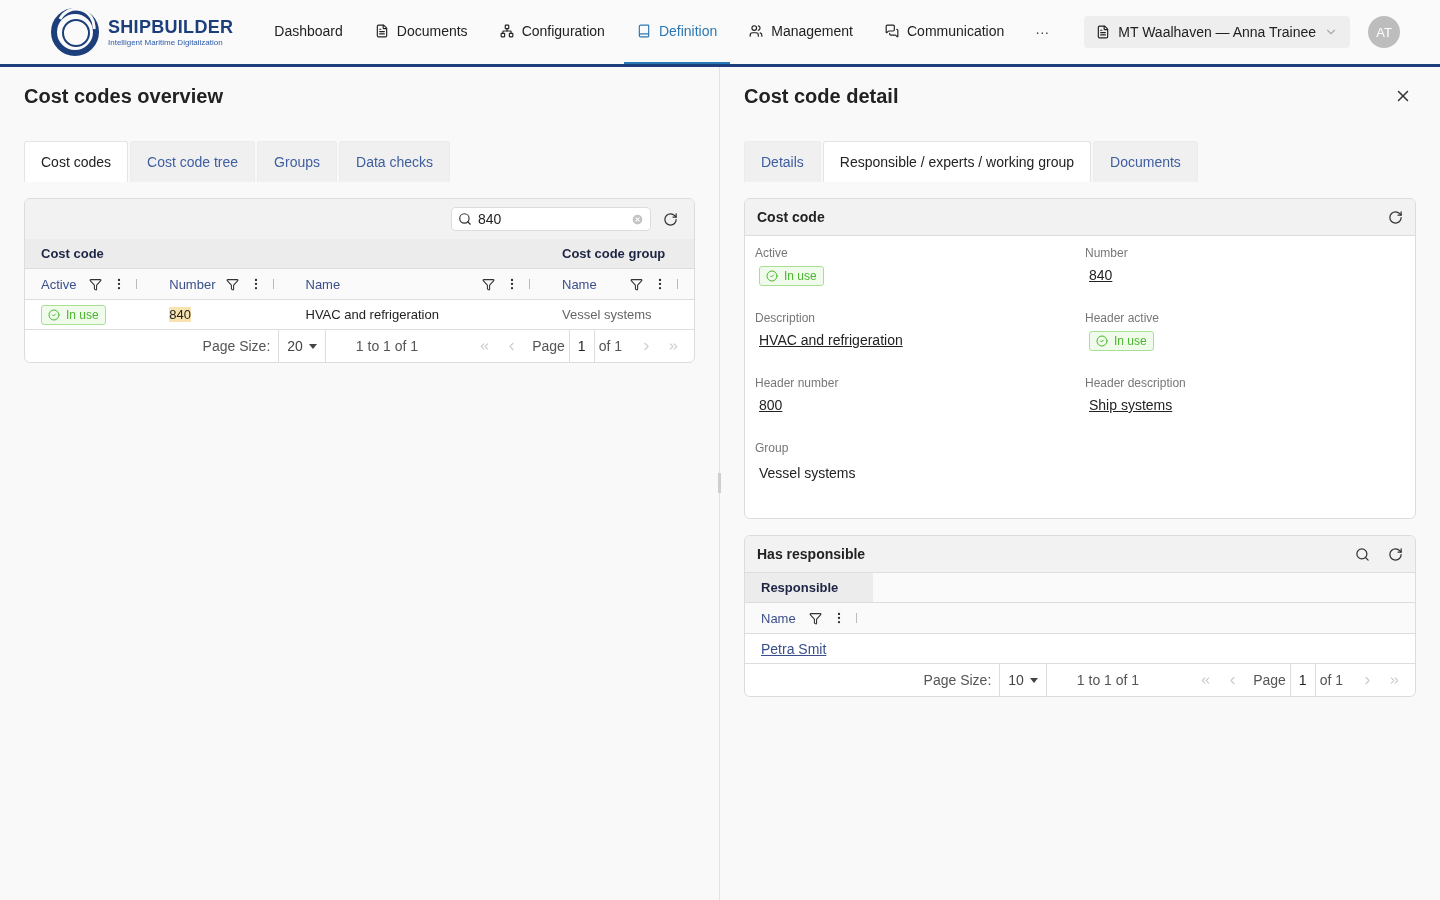 The height and width of the screenshot is (900, 1440). What do you see at coordinates (786, 318) in the screenshot?
I see `field-label: Description` at bounding box center [786, 318].